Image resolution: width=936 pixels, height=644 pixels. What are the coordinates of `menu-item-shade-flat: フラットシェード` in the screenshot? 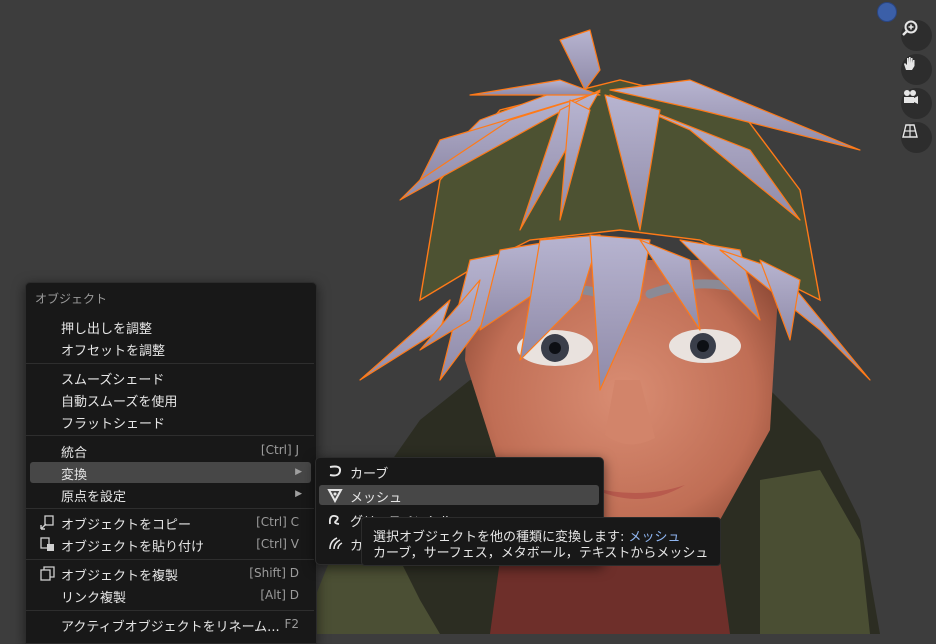 It's located at (170, 421).